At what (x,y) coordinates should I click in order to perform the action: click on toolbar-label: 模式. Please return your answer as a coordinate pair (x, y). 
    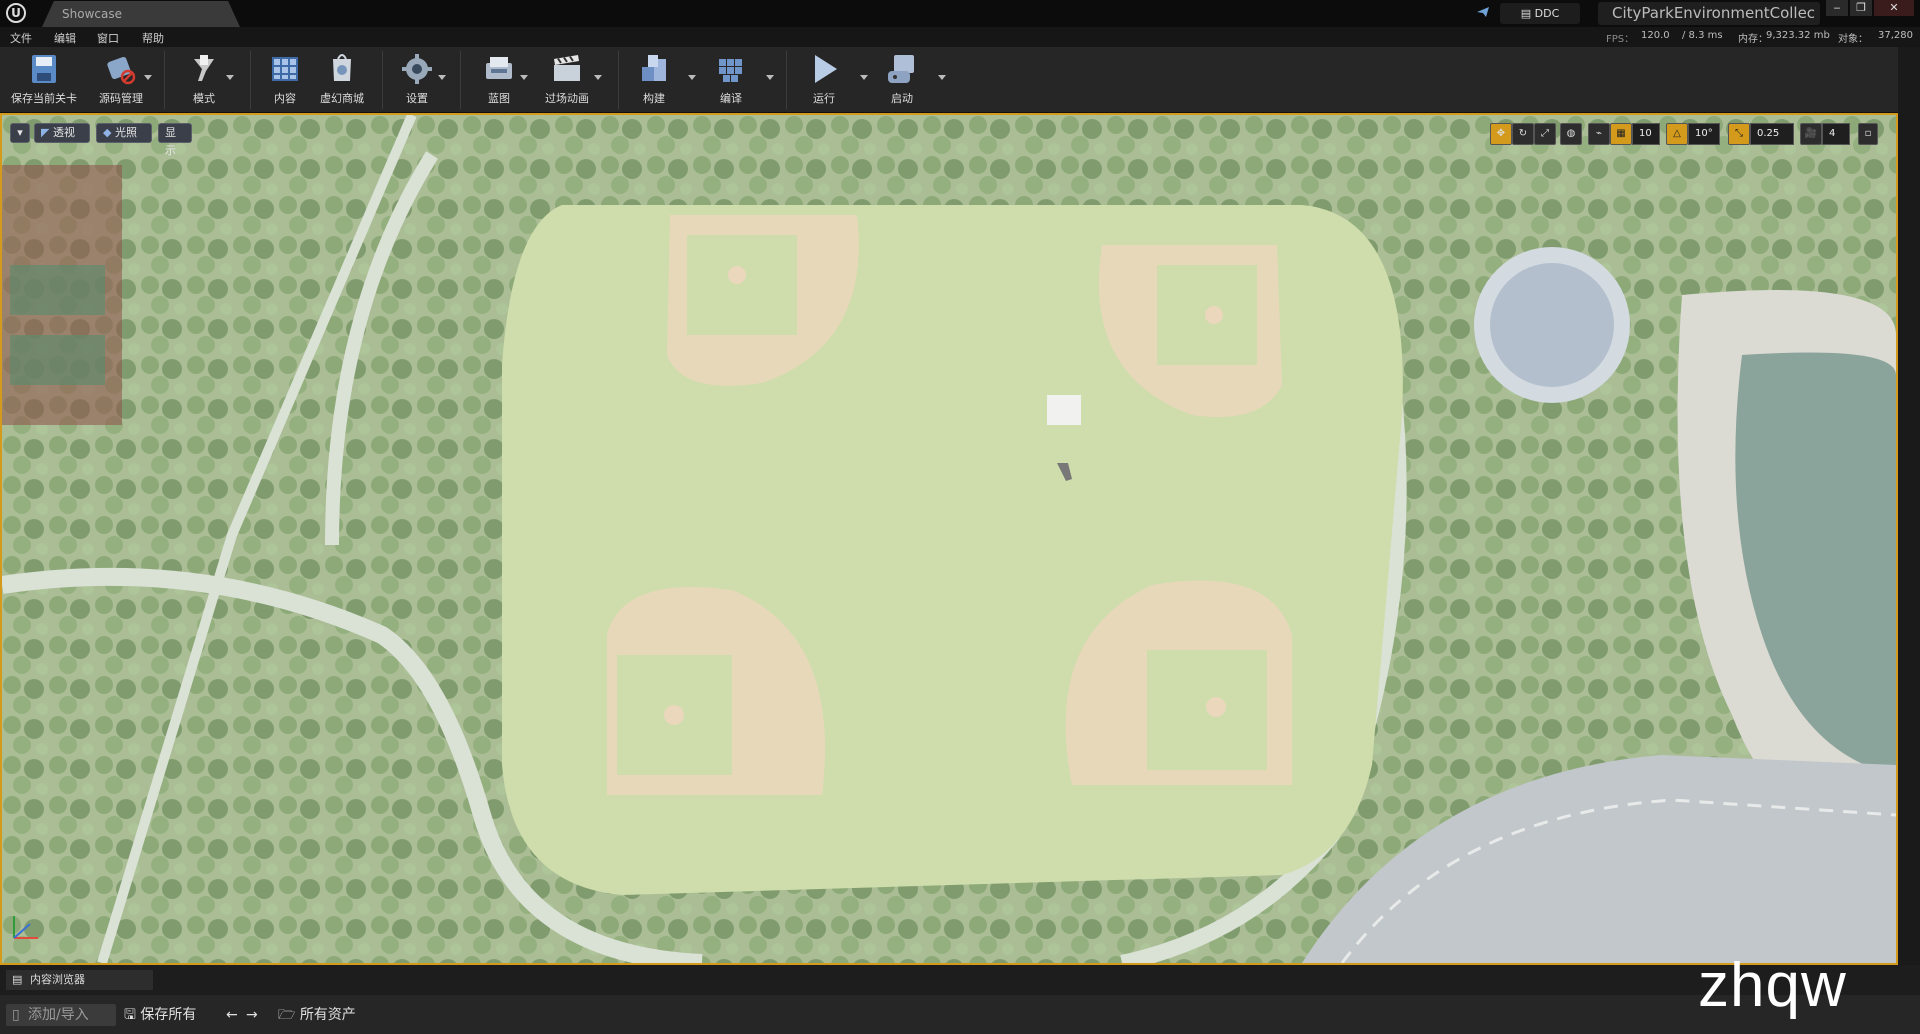
    Looking at the image, I should click on (204, 98).